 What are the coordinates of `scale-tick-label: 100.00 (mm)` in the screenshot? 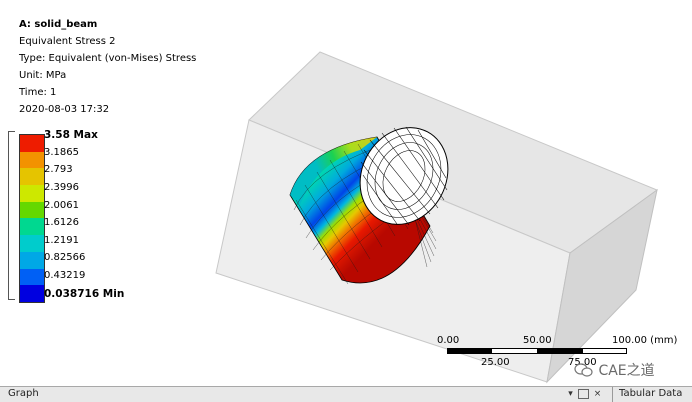 It's located at (645, 340).